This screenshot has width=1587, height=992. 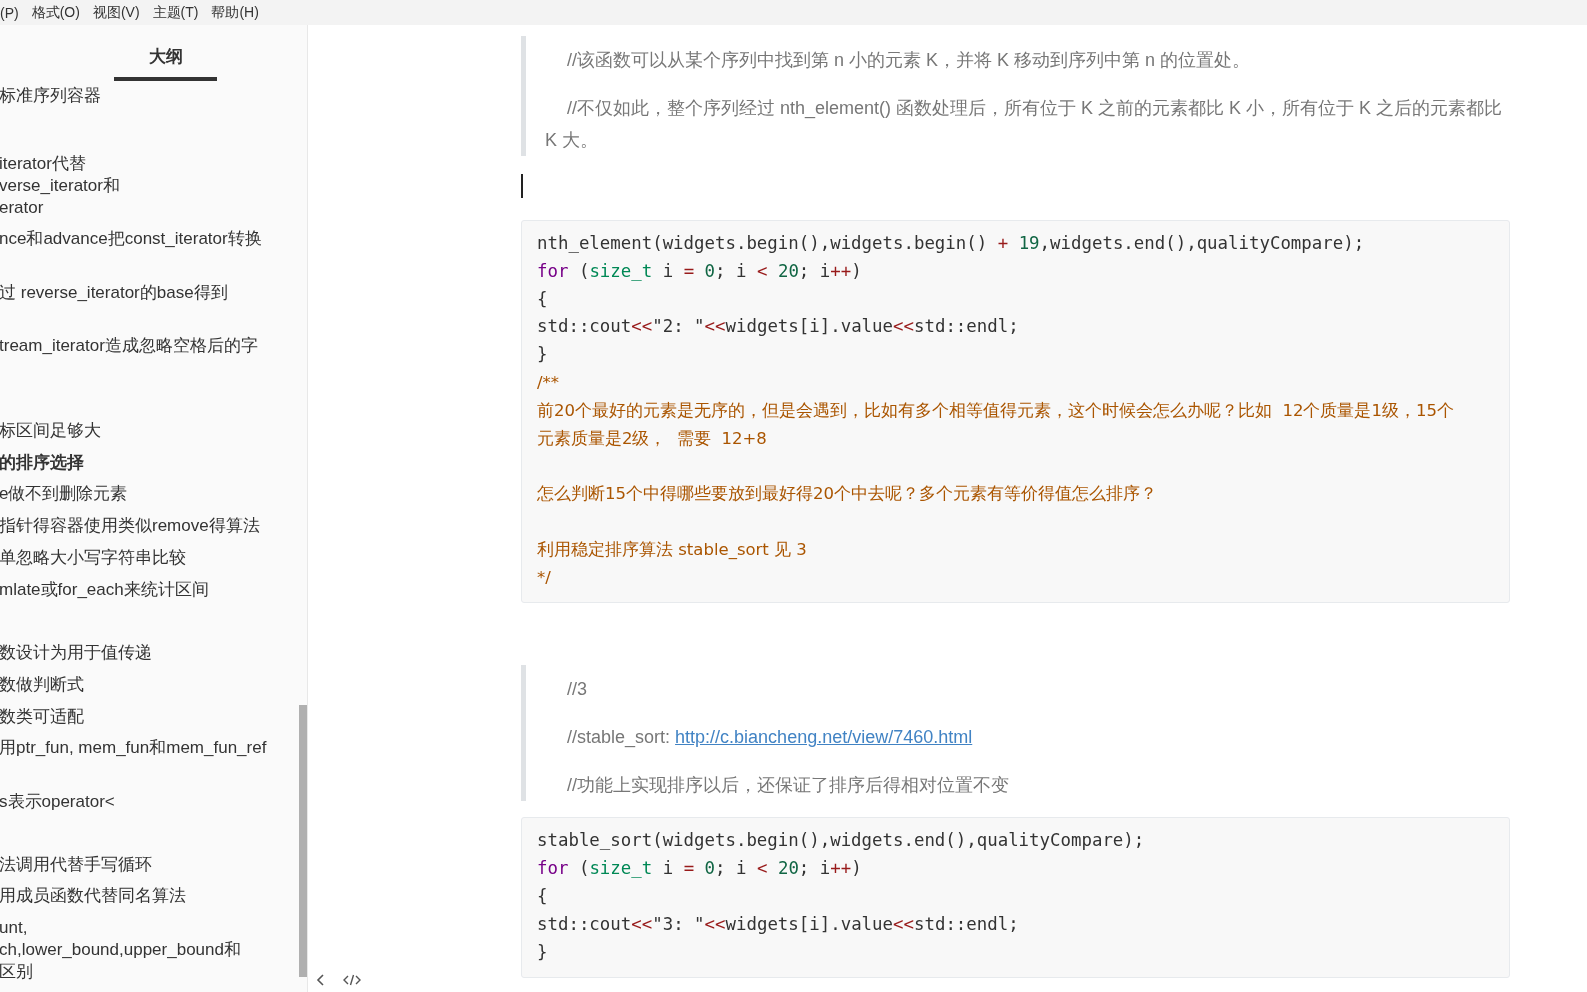 I want to click on code-line: 前20个最好的元素是无序的，但是会遇到，比如有多个相等值得元素，这个时候会怎么办呢？比如 12个质量是1级，15个, so click(x=996, y=410).